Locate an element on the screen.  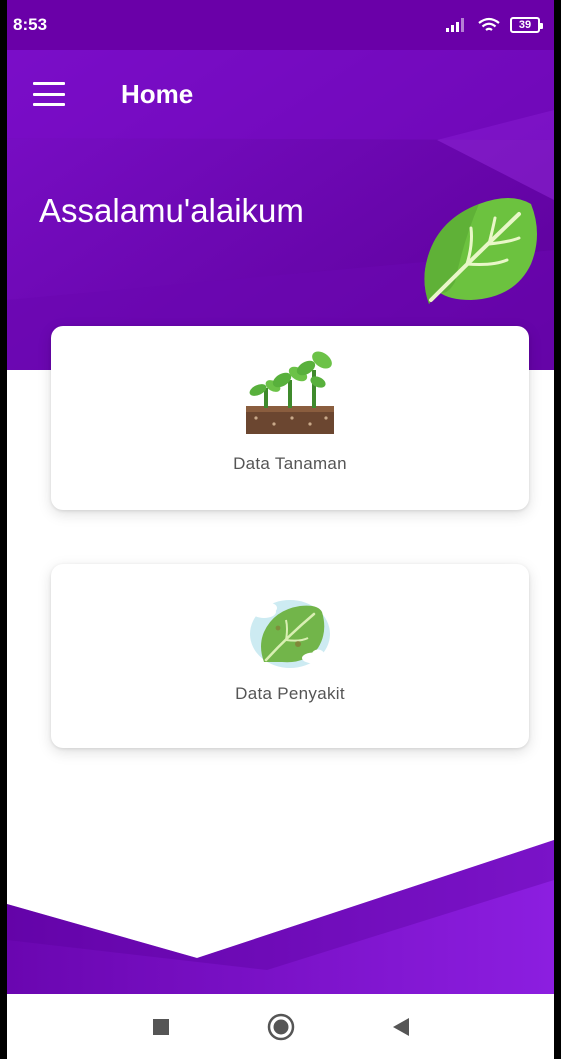
home-button is located at coordinates (281, 1027).